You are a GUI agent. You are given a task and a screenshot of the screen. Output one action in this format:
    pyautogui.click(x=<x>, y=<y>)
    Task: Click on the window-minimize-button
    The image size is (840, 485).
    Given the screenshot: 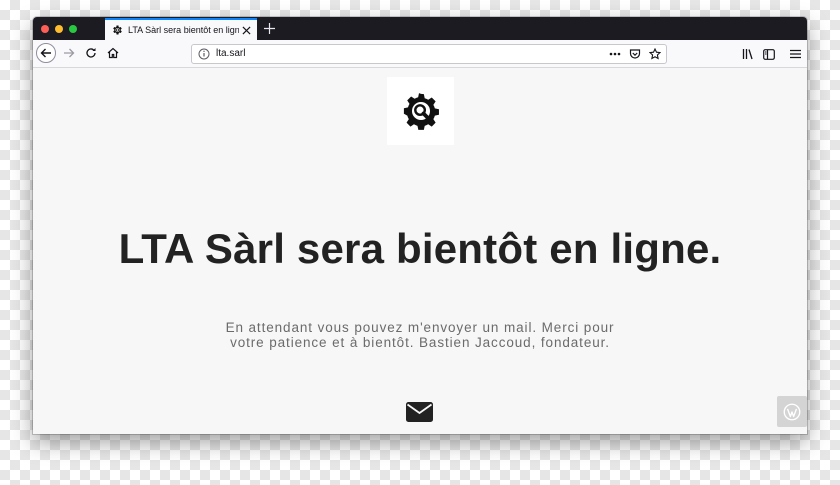 What is the action you would take?
    pyautogui.click(x=59, y=29)
    